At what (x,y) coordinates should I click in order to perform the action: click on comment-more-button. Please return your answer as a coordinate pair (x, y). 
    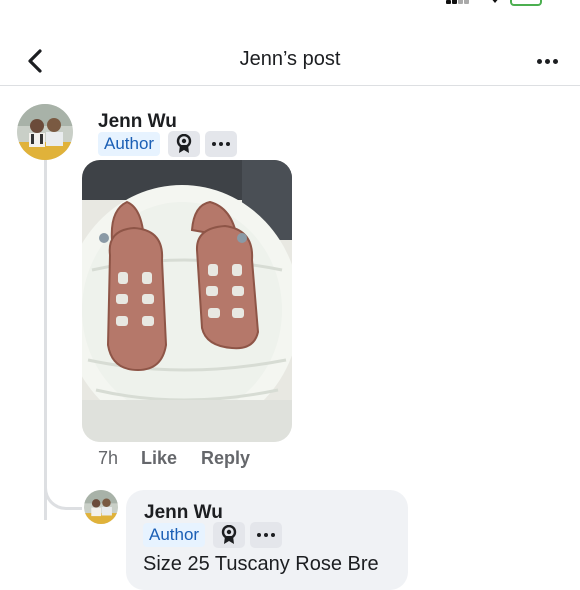
    Looking at the image, I should click on (221, 144).